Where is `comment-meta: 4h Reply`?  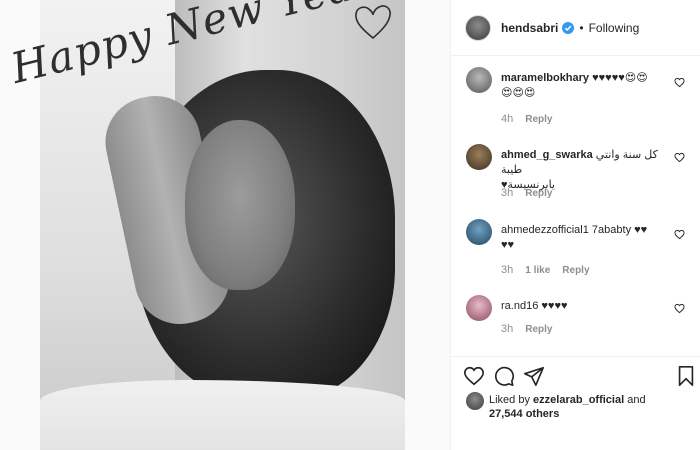 comment-meta: 4h Reply is located at coordinates (526, 119).